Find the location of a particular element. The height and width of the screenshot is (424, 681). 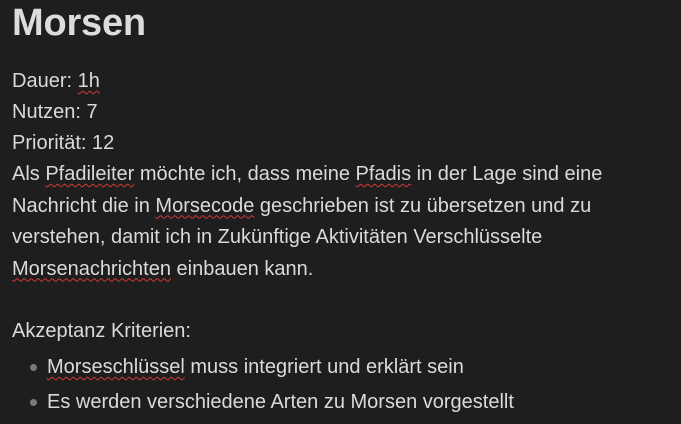

benefit-label: Nutzen: is located at coordinates (49, 112).